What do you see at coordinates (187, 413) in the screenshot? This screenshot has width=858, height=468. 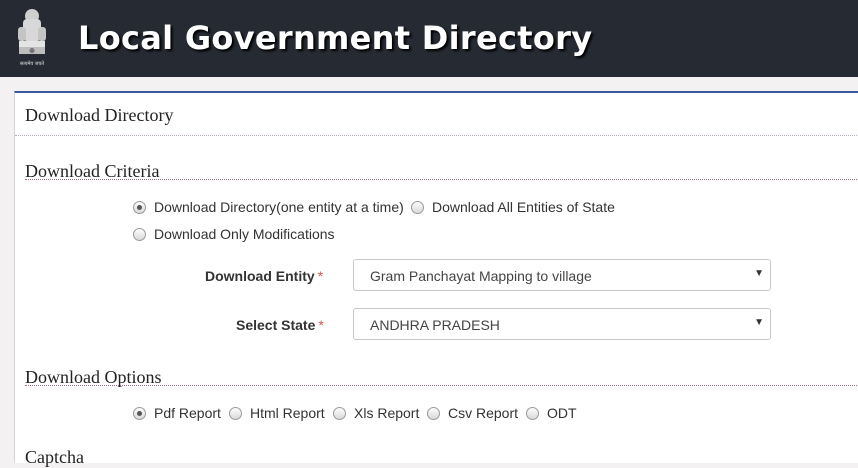 I see `radio-pdf-report-label: Pdf Report` at bounding box center [187, 413].